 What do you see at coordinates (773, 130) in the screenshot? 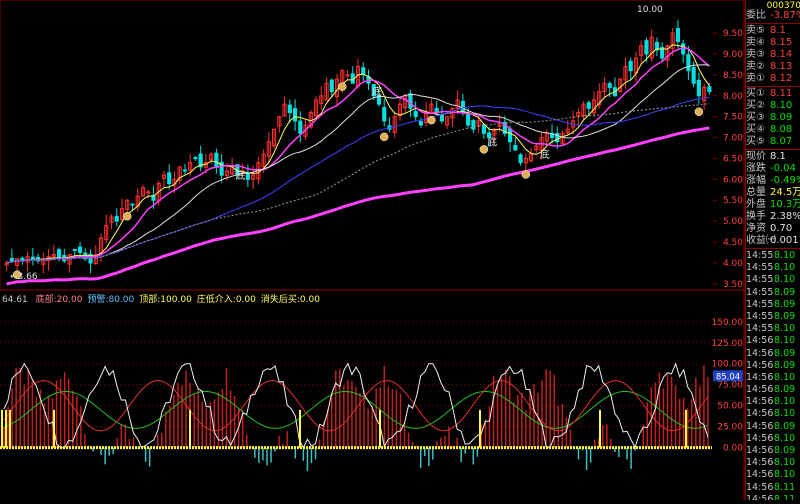
I see `bid-row: 买④ 8.08` at bounding box center [773, 130].